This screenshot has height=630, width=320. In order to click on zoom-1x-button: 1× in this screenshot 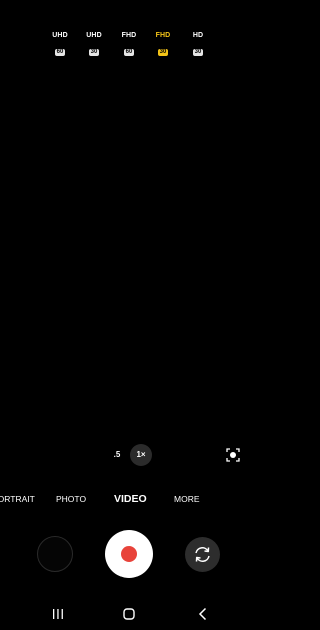, I will do `click(141, 455)`.